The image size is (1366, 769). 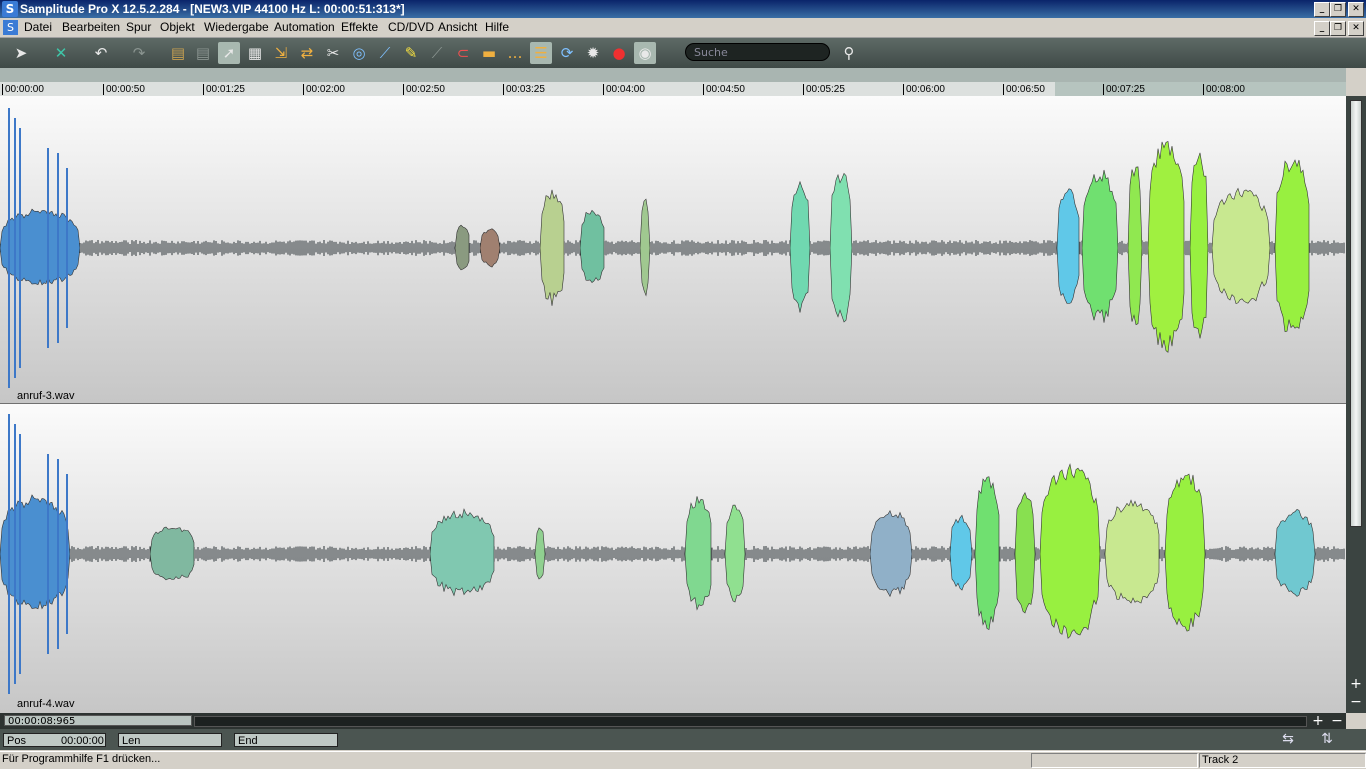 I want to click on menu-objekt: Objekt, so click(x=177, y=27).